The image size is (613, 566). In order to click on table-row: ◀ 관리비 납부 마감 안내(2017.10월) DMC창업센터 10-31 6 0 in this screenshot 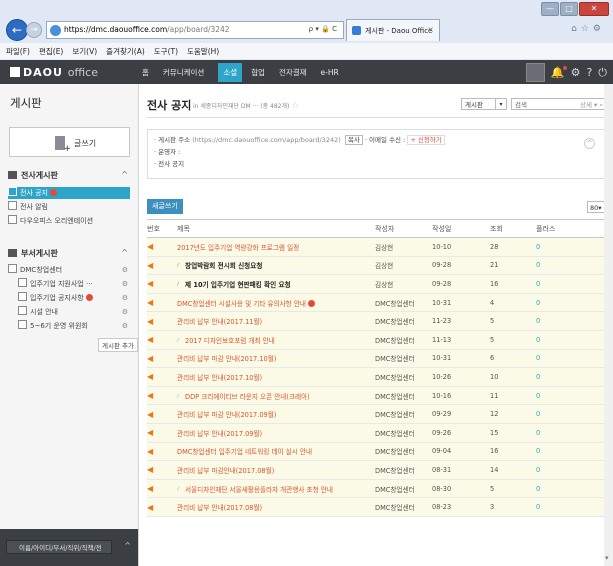, I will do `click(377, 359)`.